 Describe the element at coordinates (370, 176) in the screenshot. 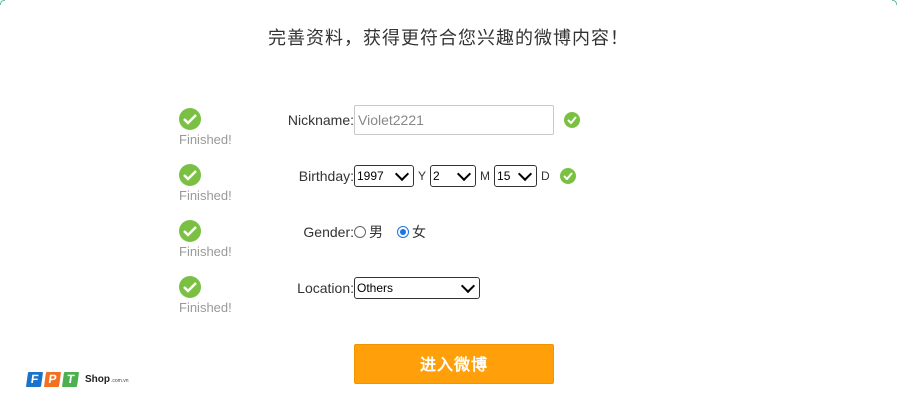

I see `birth-year-value: 1997` at that location.